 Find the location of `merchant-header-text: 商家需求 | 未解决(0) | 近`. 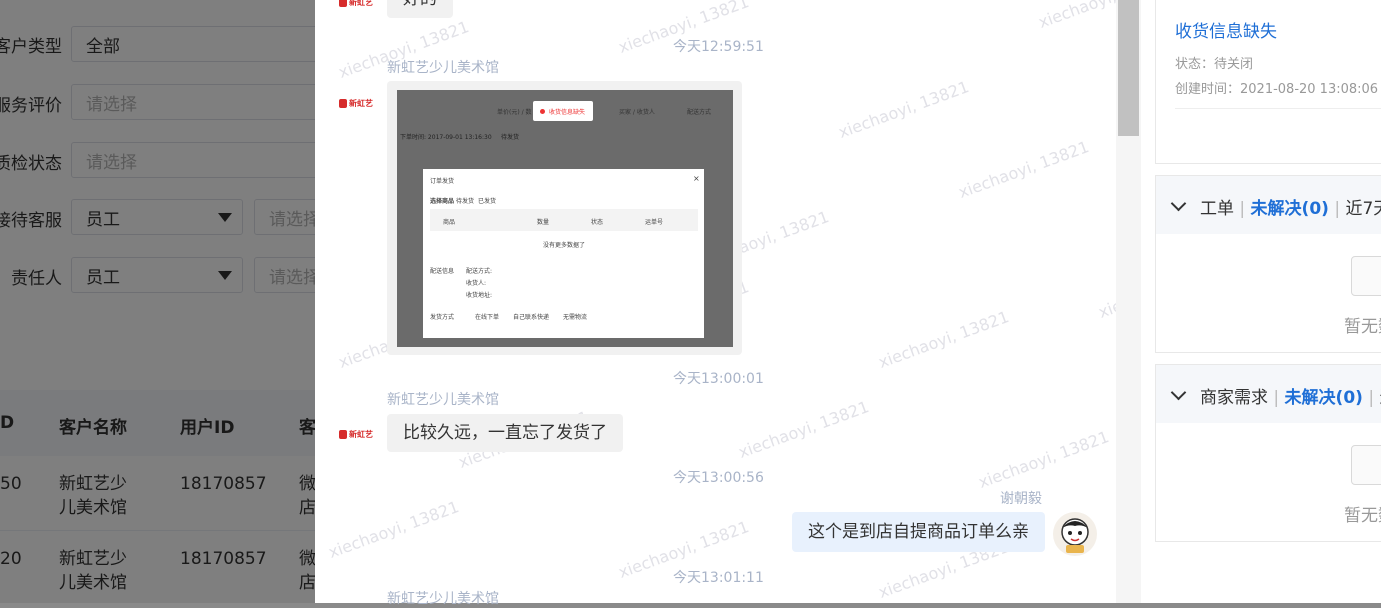

merchant-header-text: 商家需求 | 未解决(0) | 近 is located at coordinates (1290, 395).